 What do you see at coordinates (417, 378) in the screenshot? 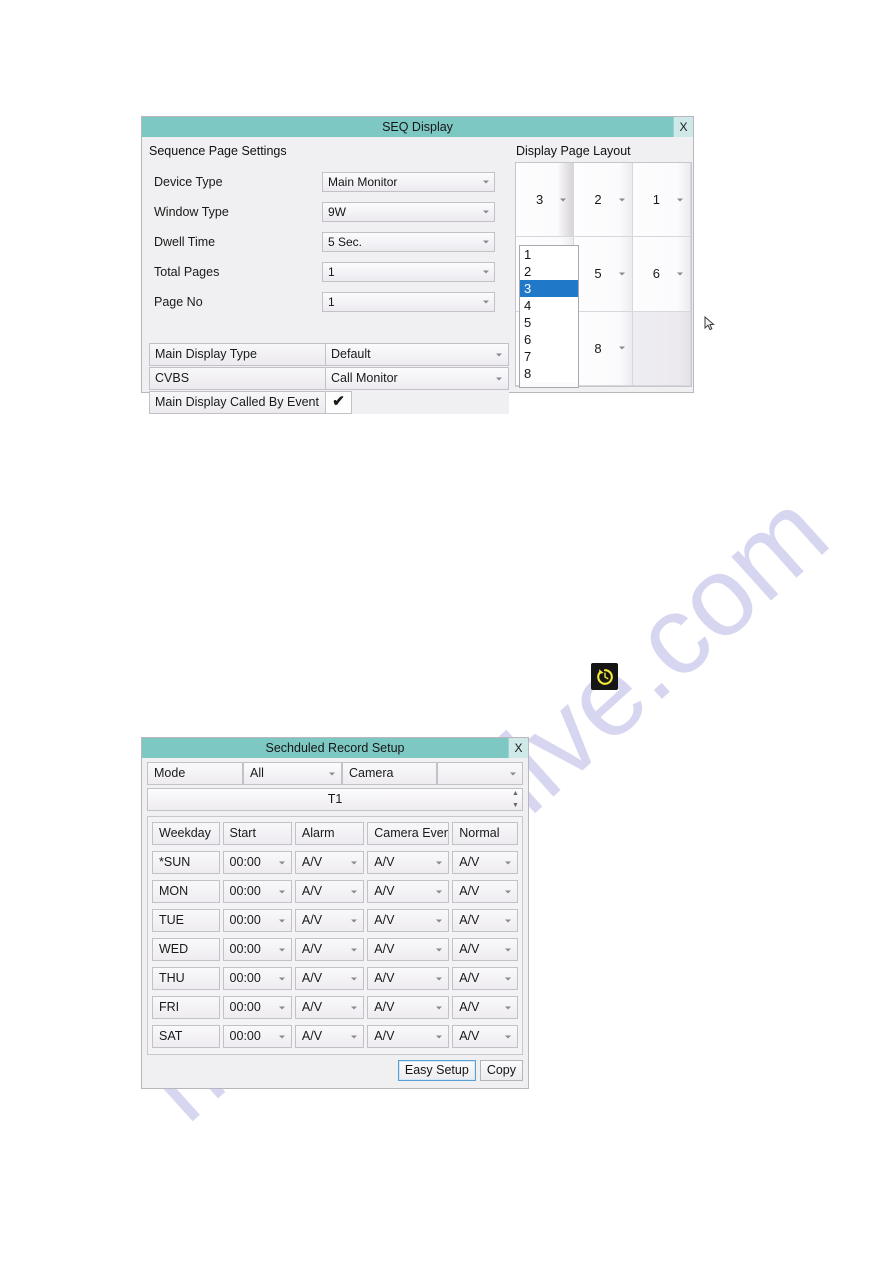
I see `cvbs-select: Call Monitor` at bounding box center [417, 378].